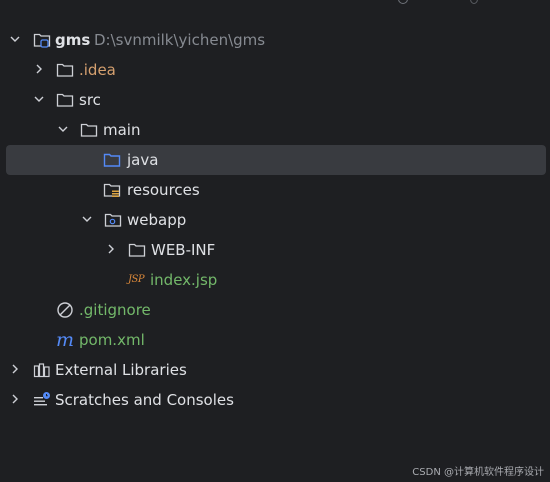 The width and height of the screenshot is (550, 482). What do you see at coordinates (42, 400) in the screenshot?
I see `scratches-icon` at bounding box center [42, 400].